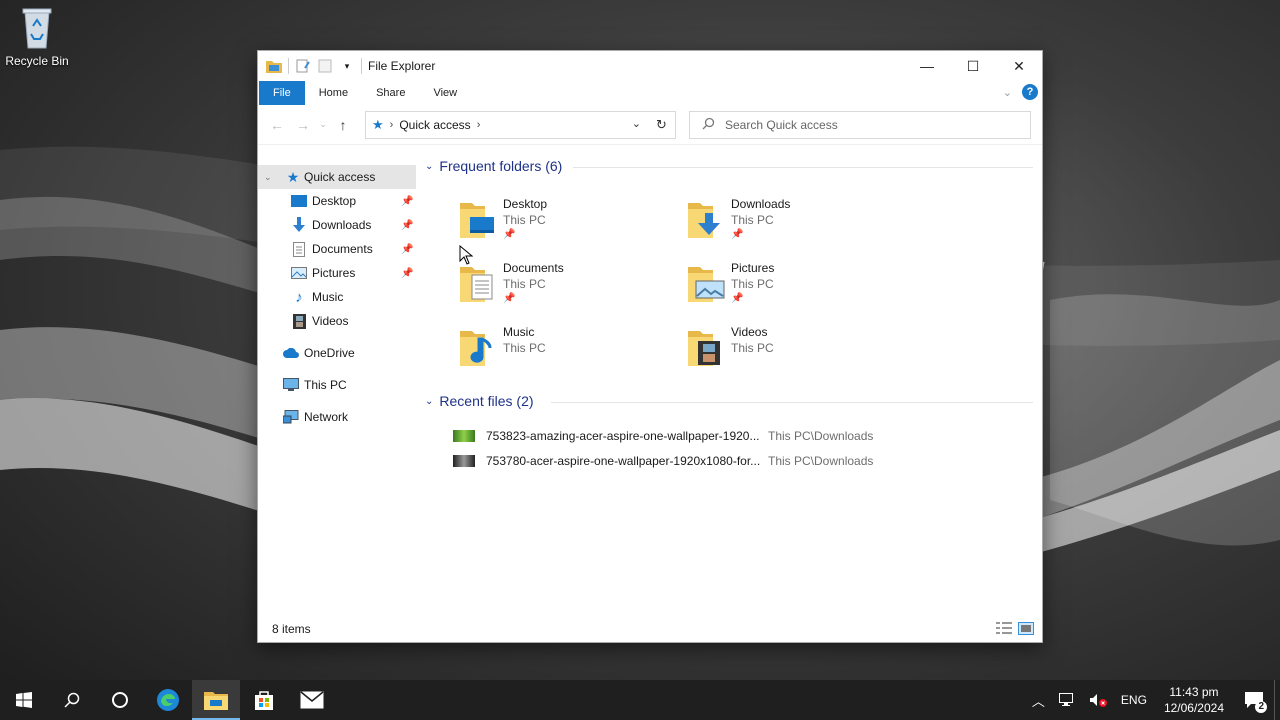 This screenshot has height=720, width=1280. Describe the element at coordinates (466, 255) in the screenshot. I see `mouse-cursor-icon` at that location.